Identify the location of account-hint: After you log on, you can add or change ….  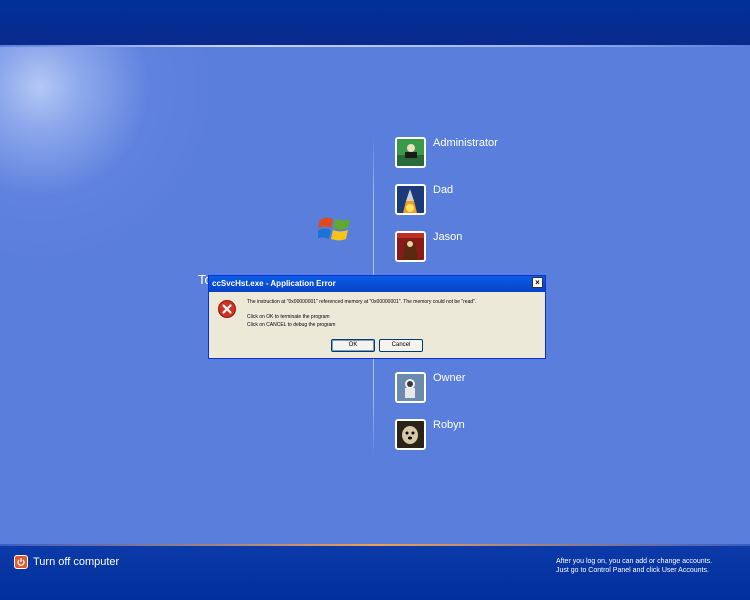
(651, 566).